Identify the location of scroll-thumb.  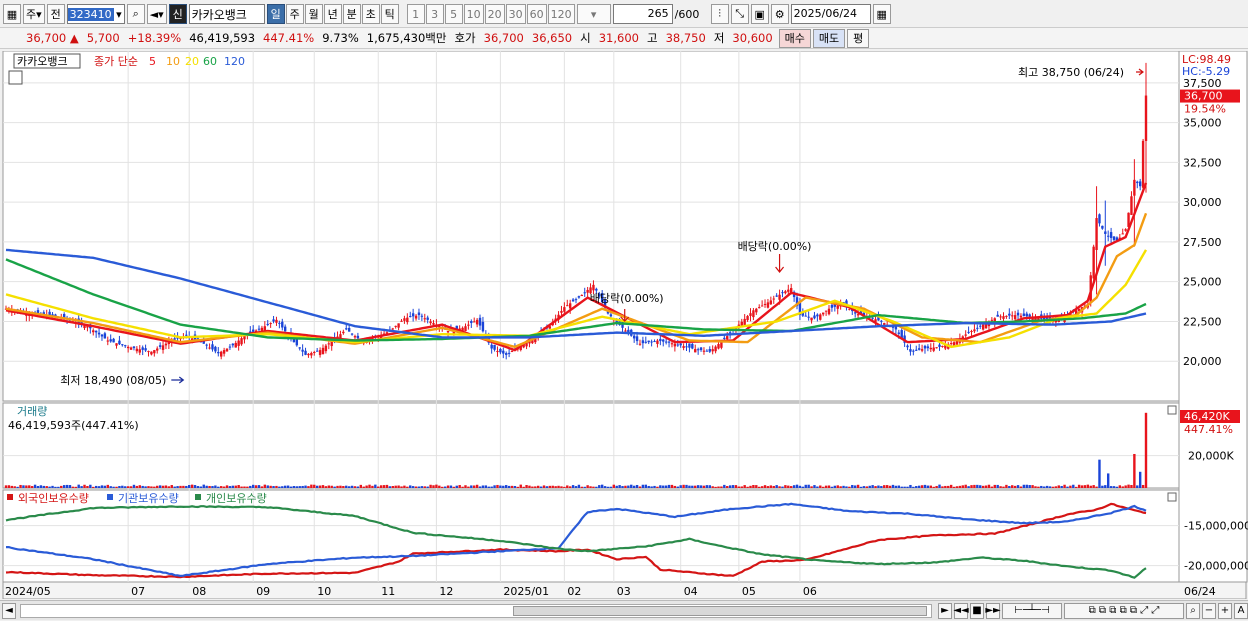
(720, 610).